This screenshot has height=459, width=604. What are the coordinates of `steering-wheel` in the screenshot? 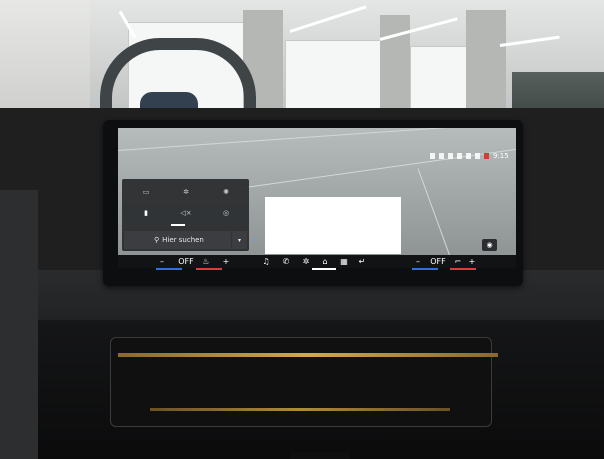 It's located at (19, 324).